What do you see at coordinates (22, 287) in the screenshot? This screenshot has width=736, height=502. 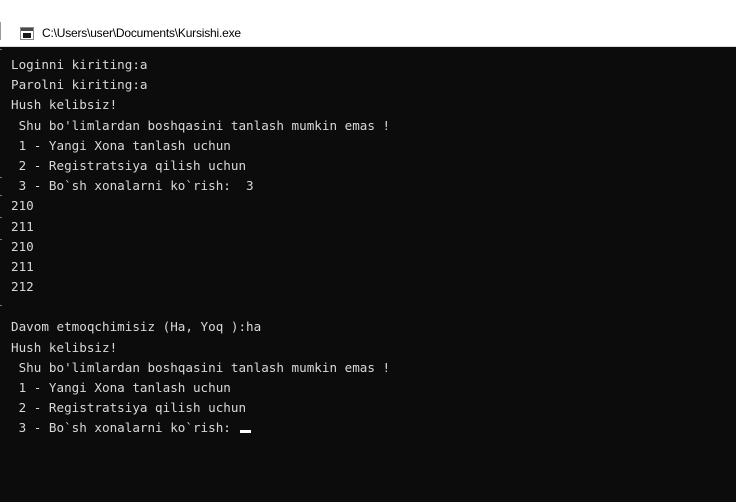 I see `console-line: 212` at bounding box center [22, 287].